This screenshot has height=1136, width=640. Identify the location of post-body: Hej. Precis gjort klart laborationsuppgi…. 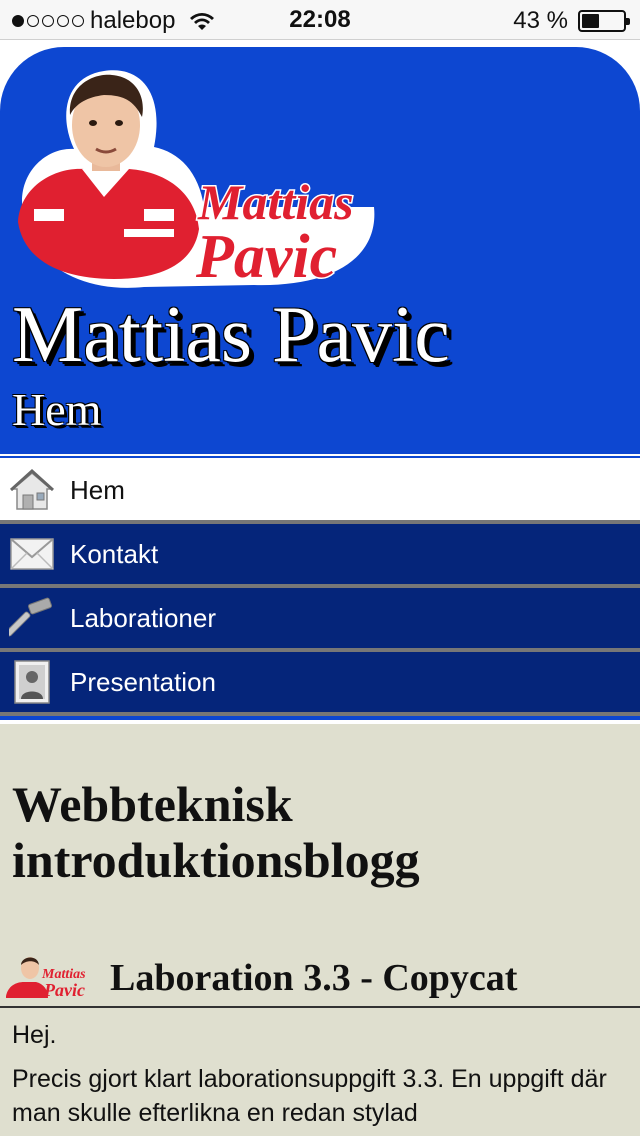
(322, 1077).